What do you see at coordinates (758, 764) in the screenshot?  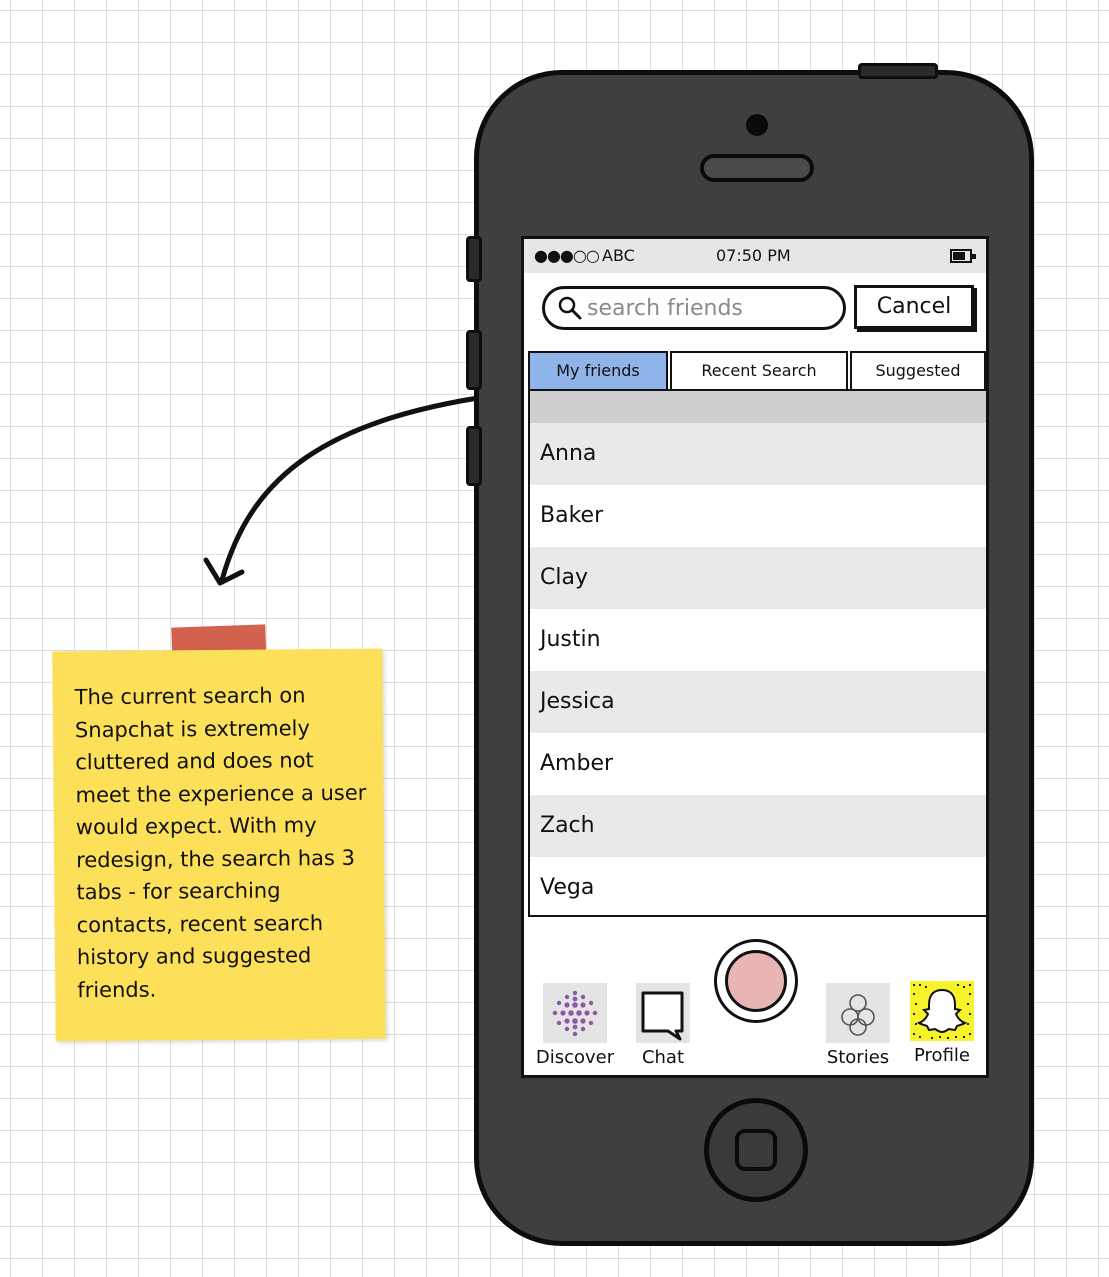 I see `friend-list-item: Amber` at bounding box center [758, 764].